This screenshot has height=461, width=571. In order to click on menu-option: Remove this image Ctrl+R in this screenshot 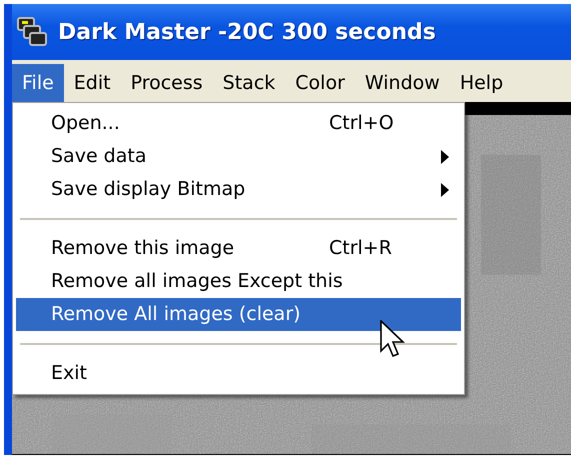, I will do `click(238, 248)`.